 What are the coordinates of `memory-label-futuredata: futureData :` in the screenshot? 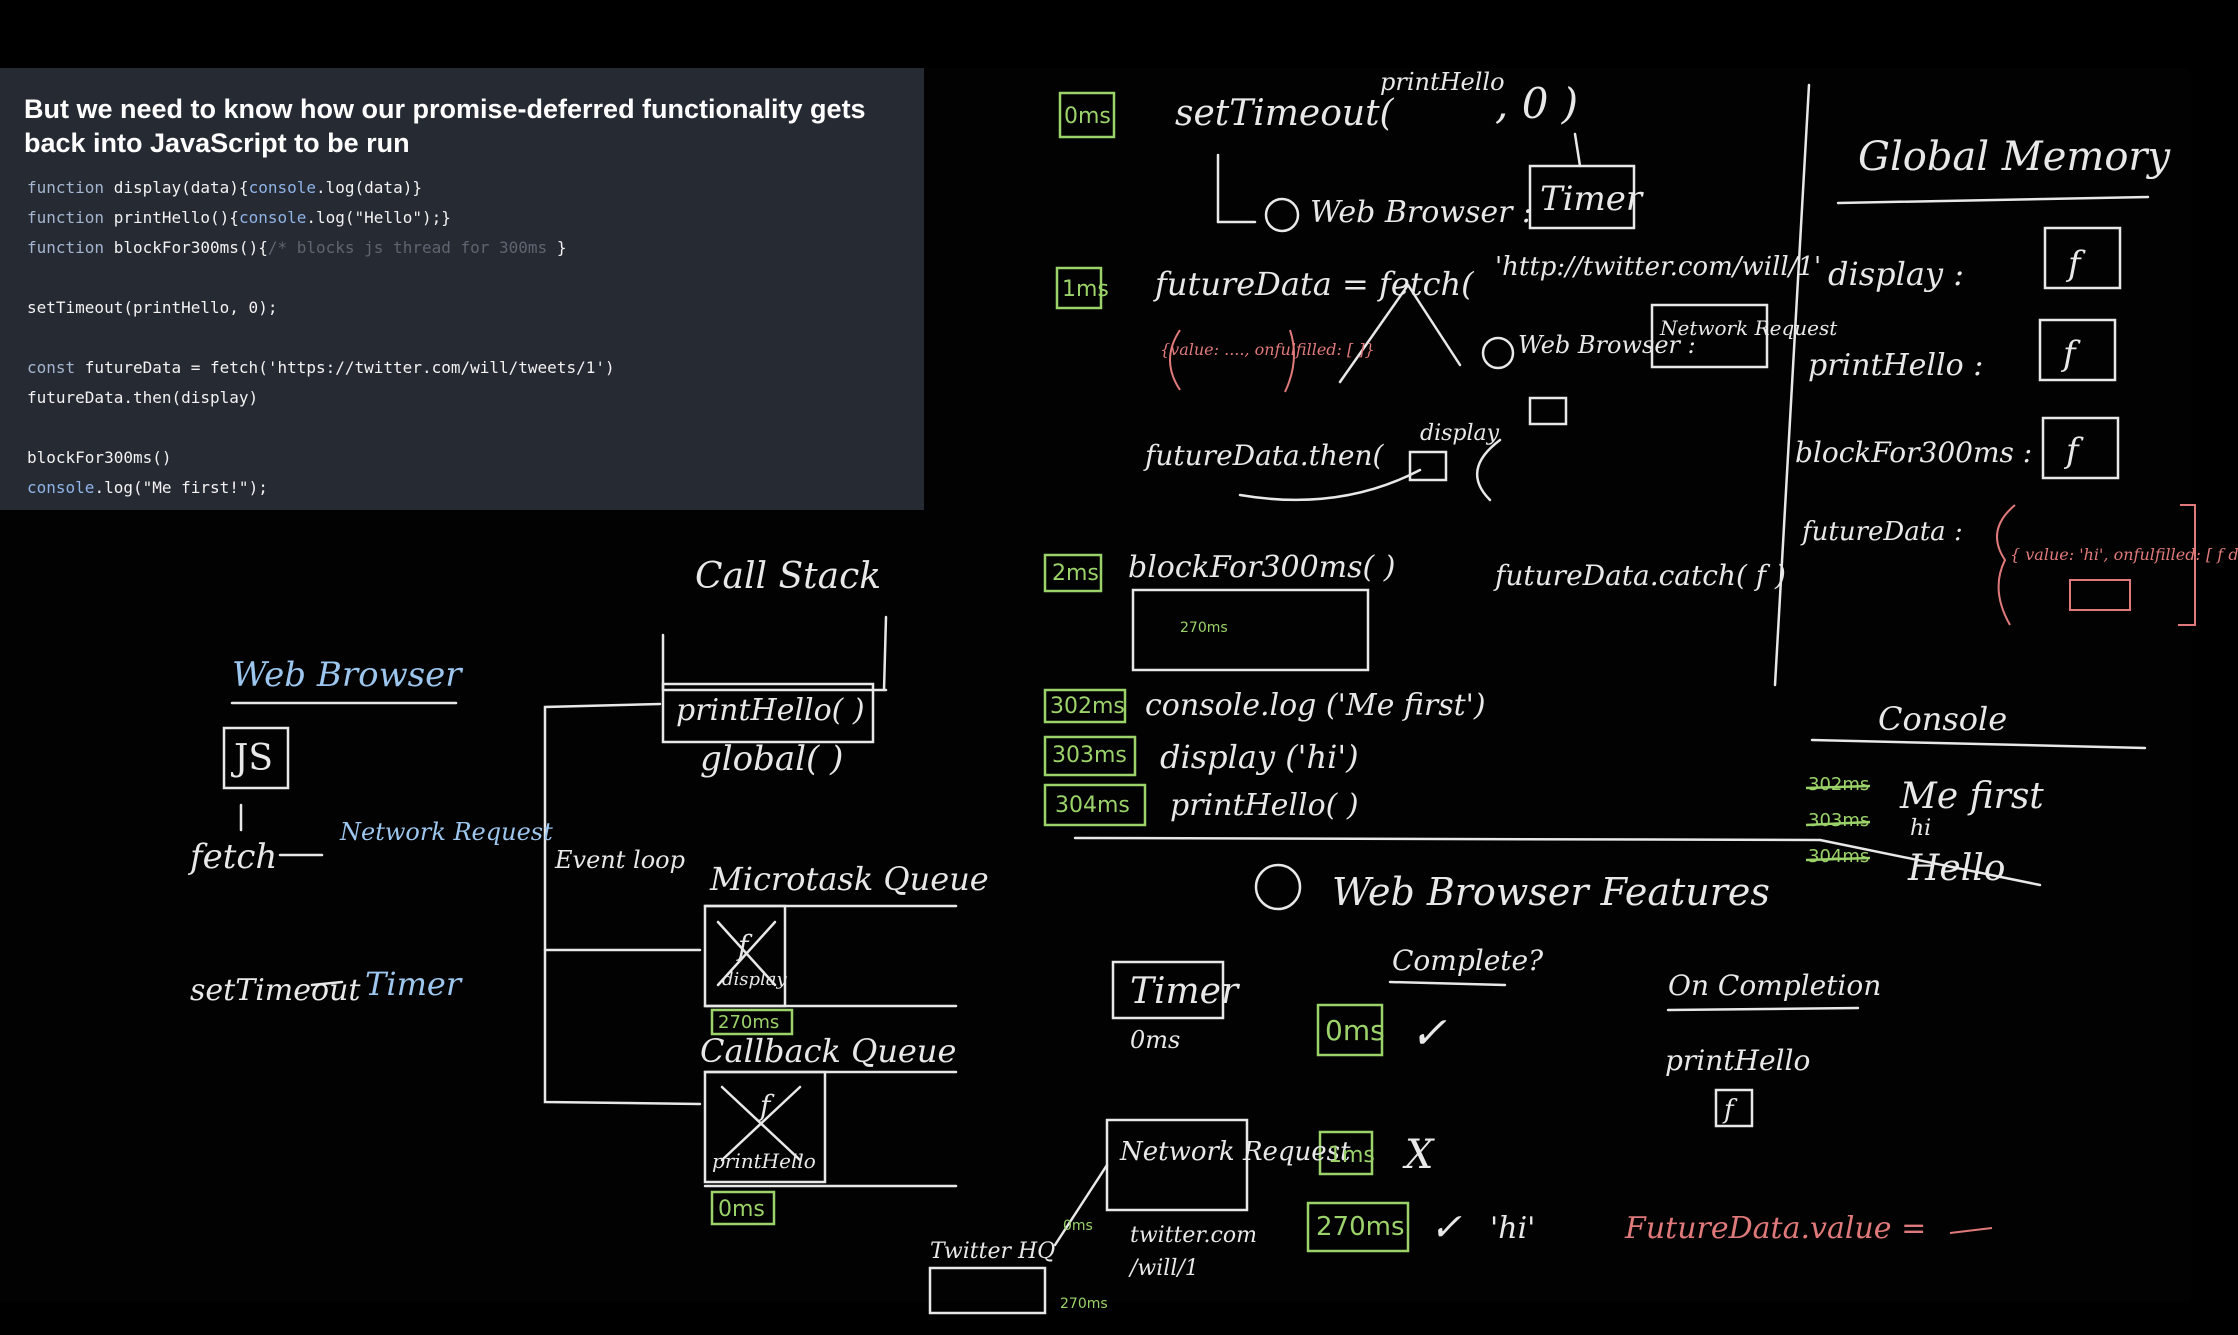 It's located at (1881, 532).